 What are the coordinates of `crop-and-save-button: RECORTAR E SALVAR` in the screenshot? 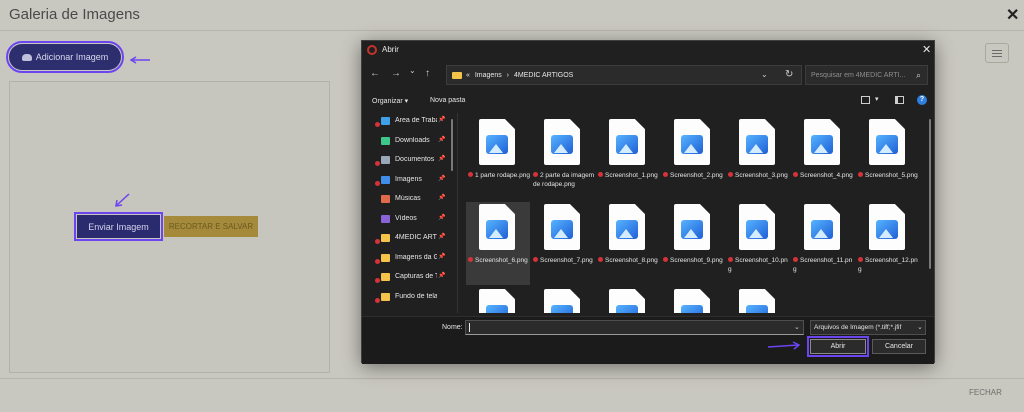 It's located at (211, 226).